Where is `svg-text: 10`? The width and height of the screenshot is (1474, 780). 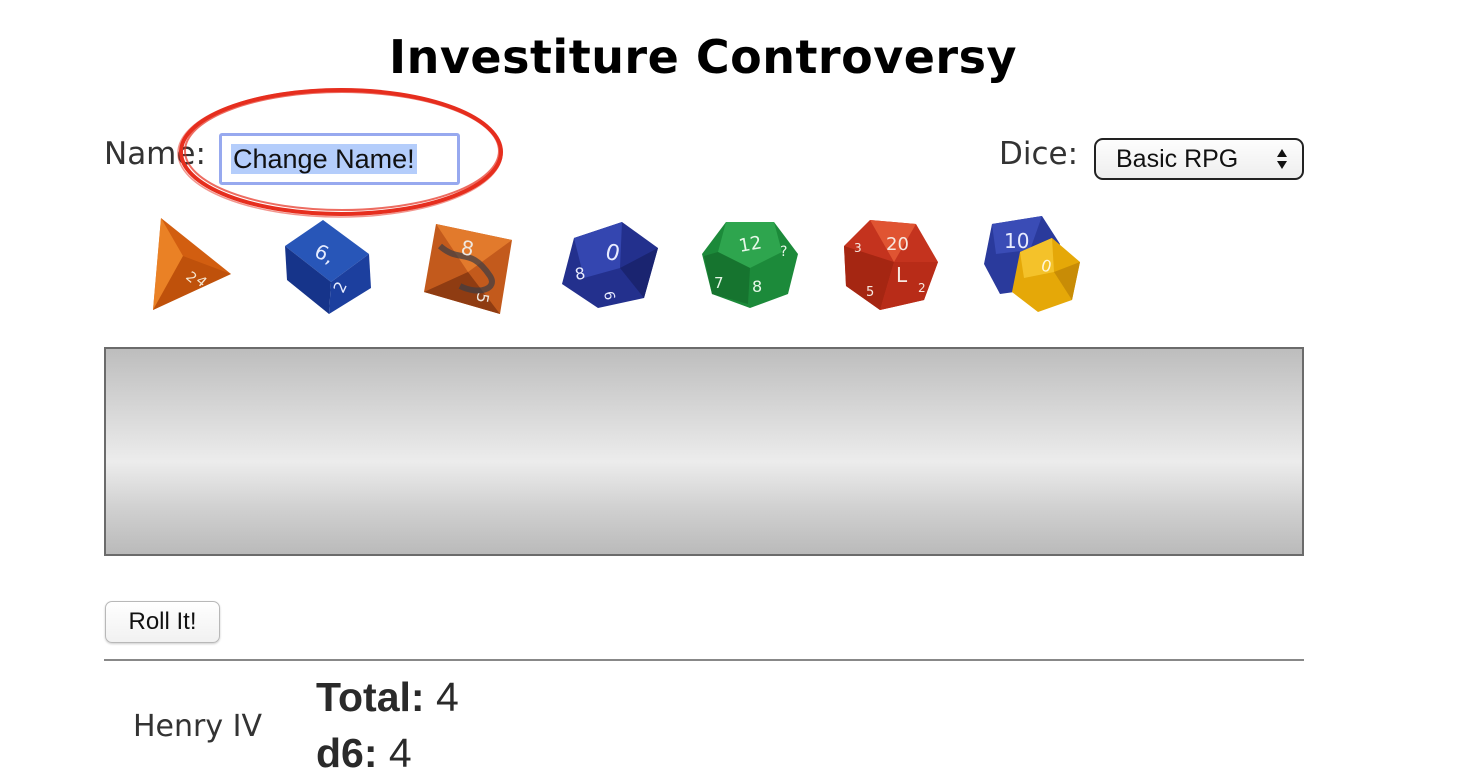
svg-text: 10 is located at coordinates (1016, 241).